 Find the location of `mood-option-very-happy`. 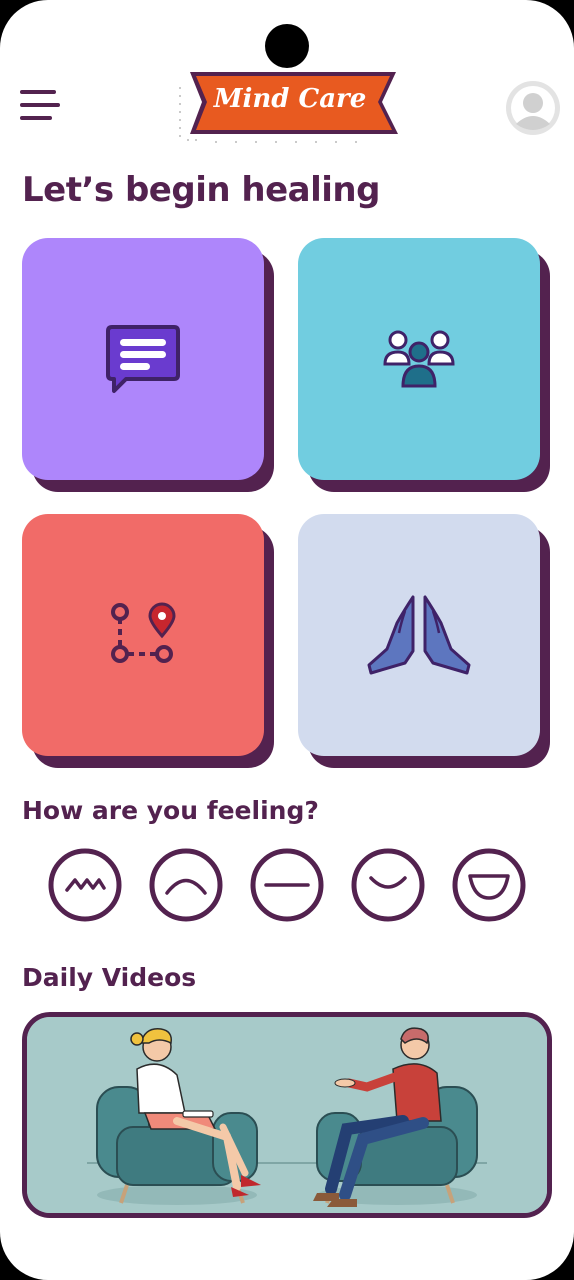

mood-option-very-happy is located at coordinates (489, 885).